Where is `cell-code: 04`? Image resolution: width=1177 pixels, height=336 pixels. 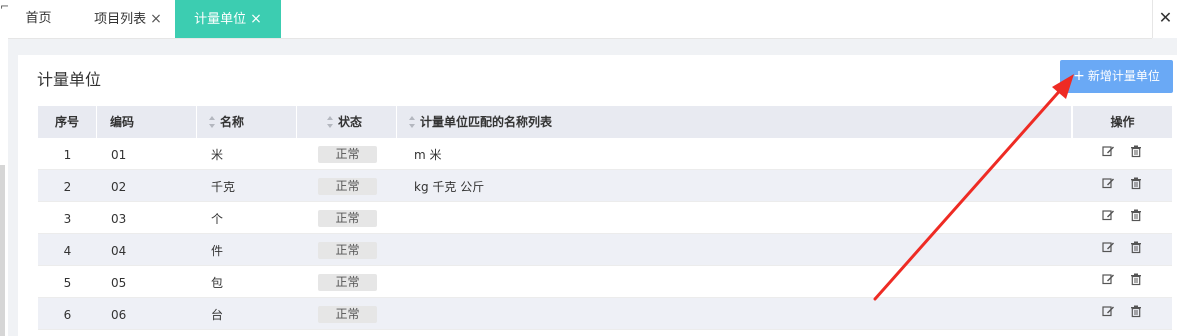 cell-code: 04 is located at coordinates (119, 251).